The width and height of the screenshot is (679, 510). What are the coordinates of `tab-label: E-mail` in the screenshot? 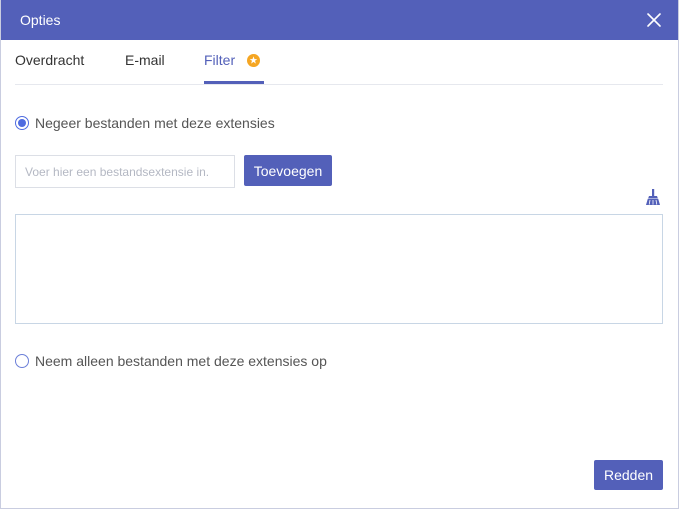 It's located at (145, 60).